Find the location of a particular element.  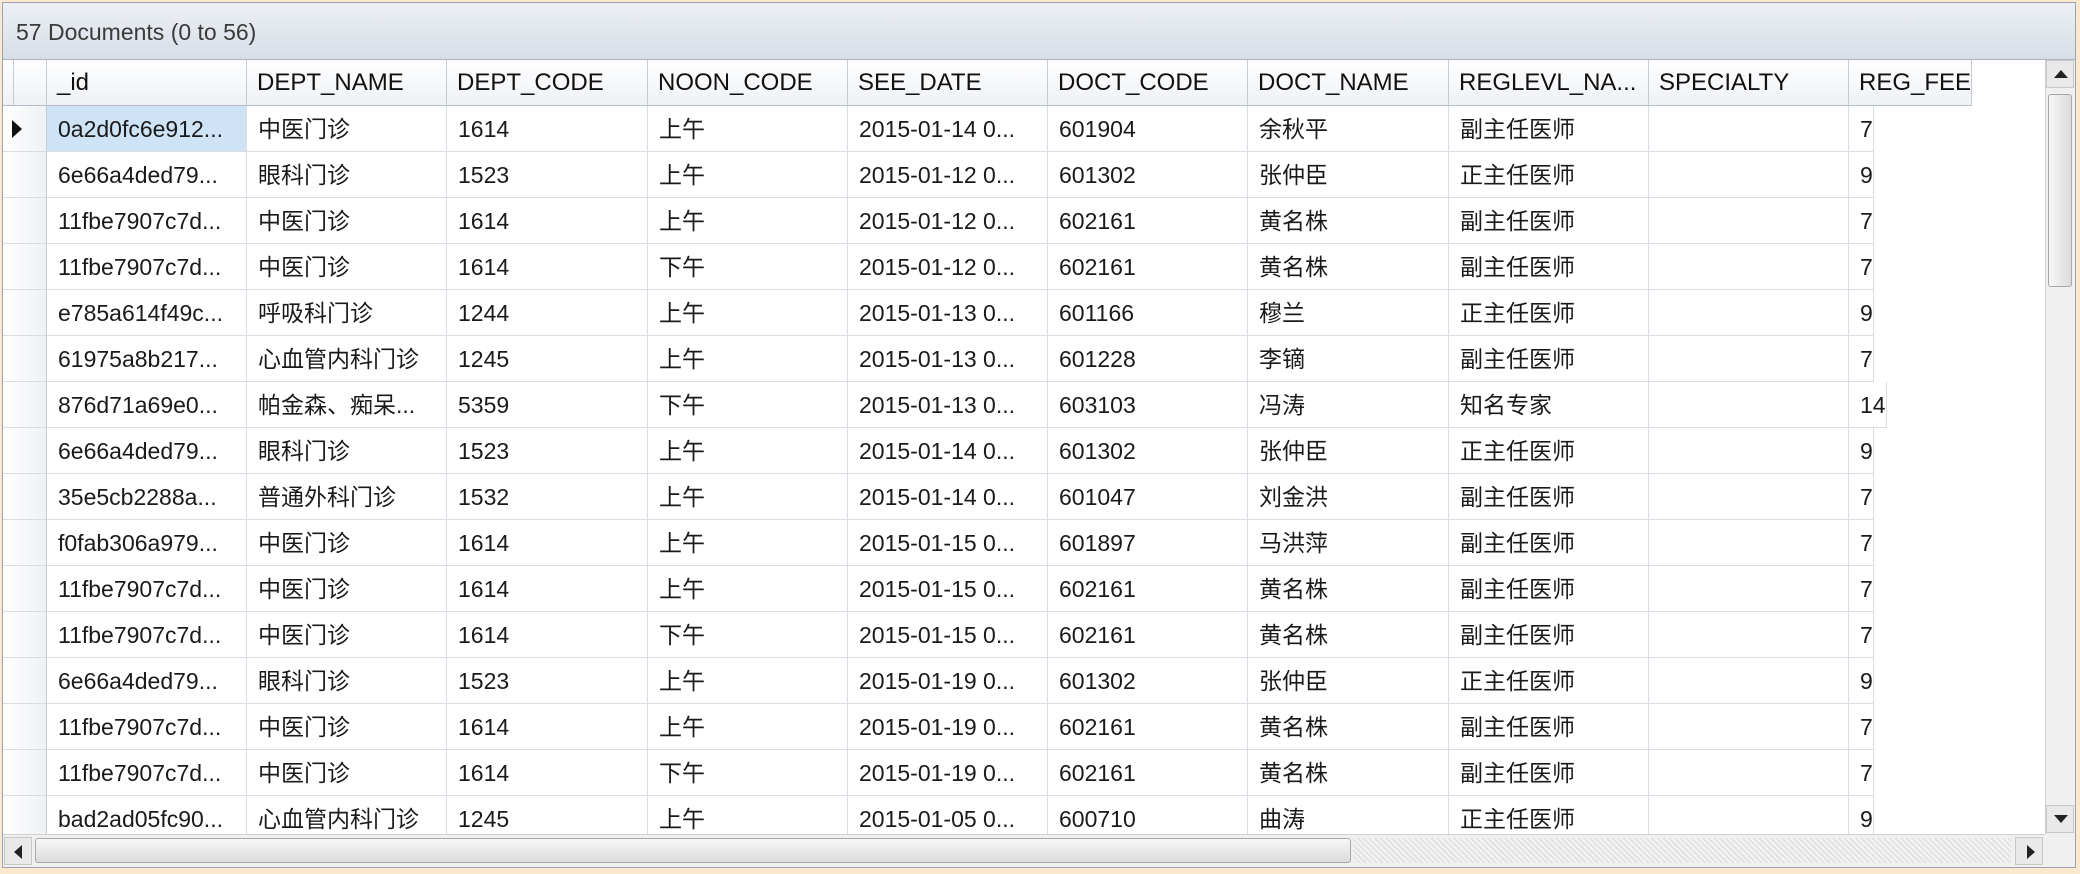

cell-dept-code: 1245 is located at coordinates (547, 815).